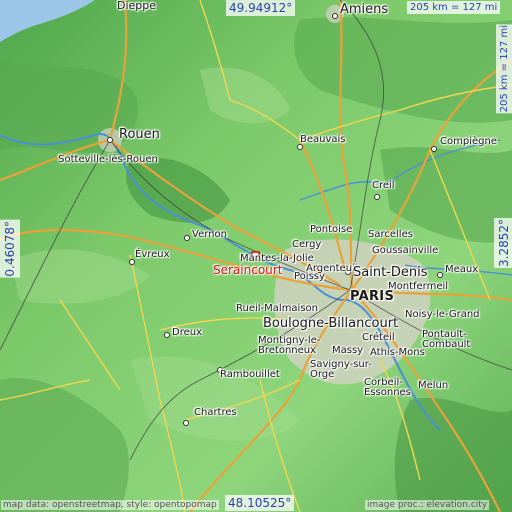 Image resolution: width=512 pixels, height=512 pixels. What do you see at coordinates (433, 385) in the screenshot?
I see `city-label-melun: Melun` at bounding box center [433, 385].